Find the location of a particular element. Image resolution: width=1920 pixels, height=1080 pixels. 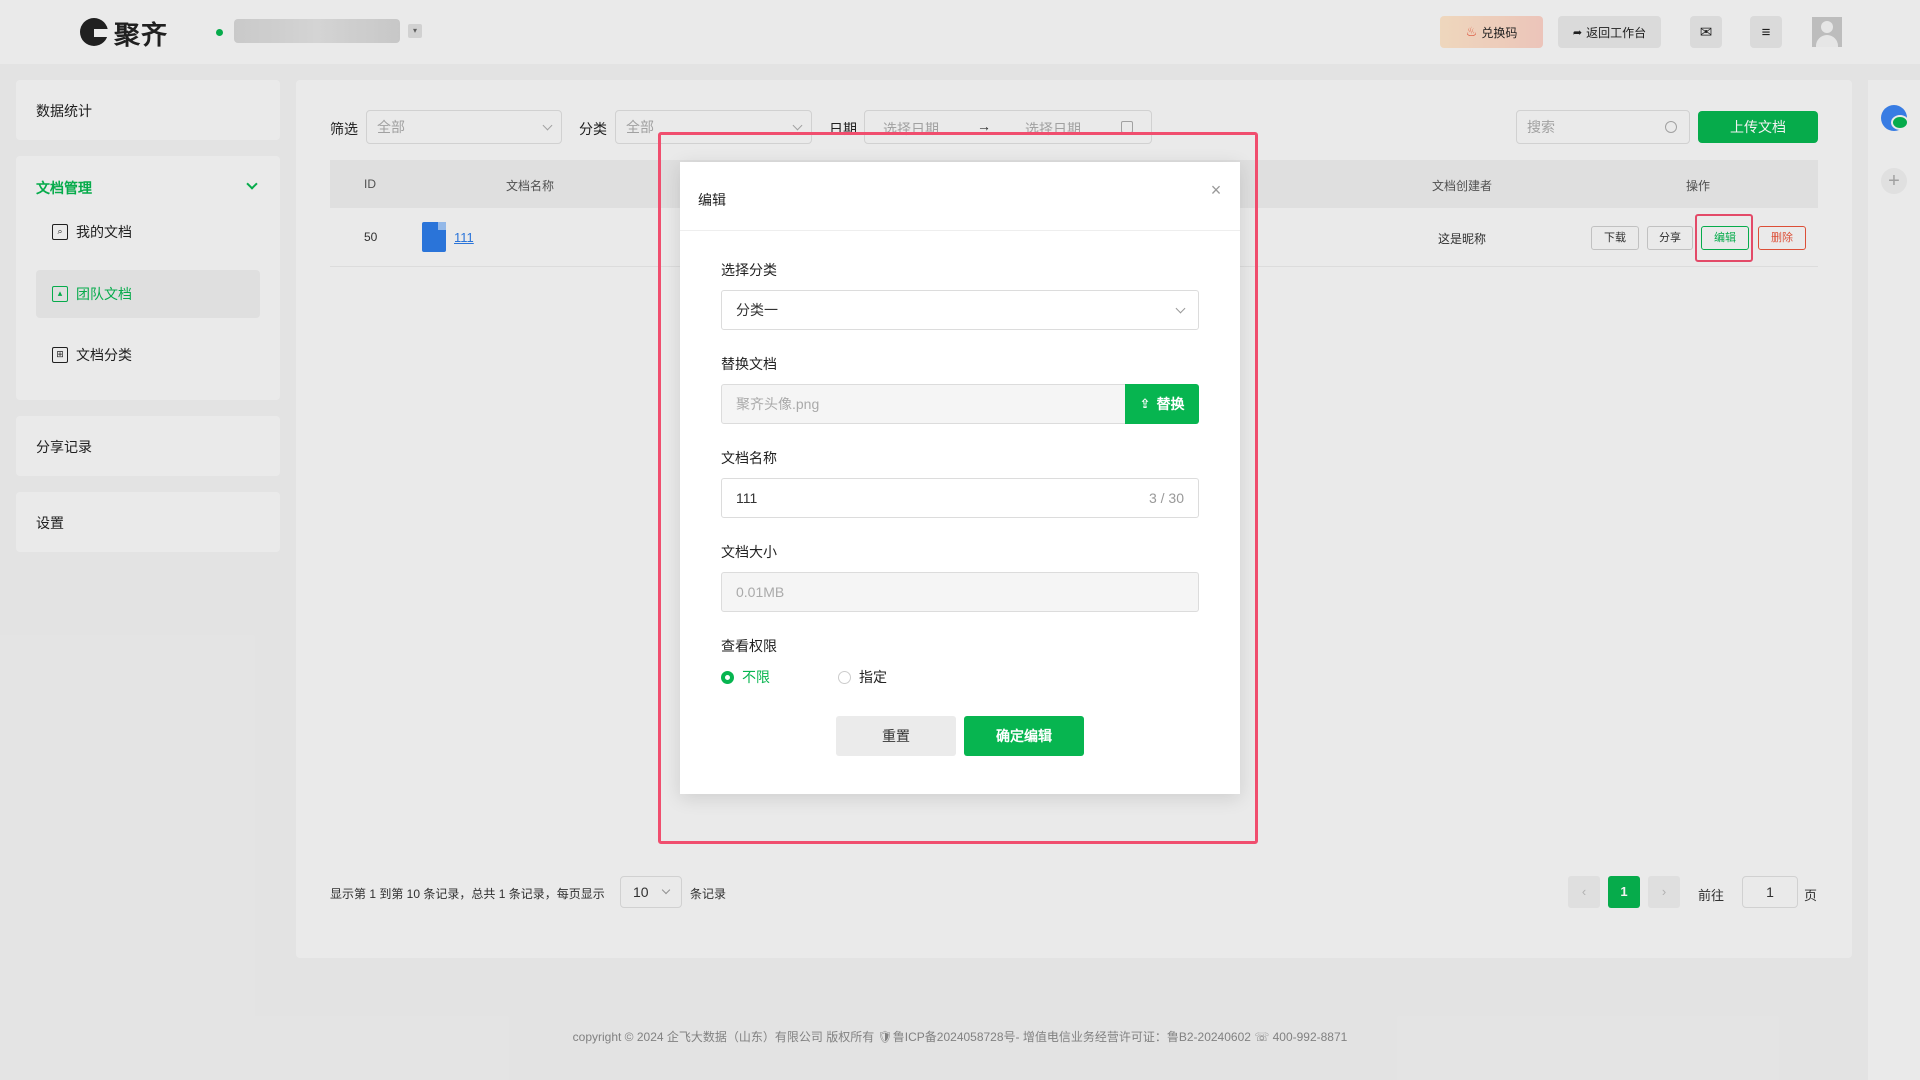

size-field-label: 文档大小 is located at coordinates (749, 552).